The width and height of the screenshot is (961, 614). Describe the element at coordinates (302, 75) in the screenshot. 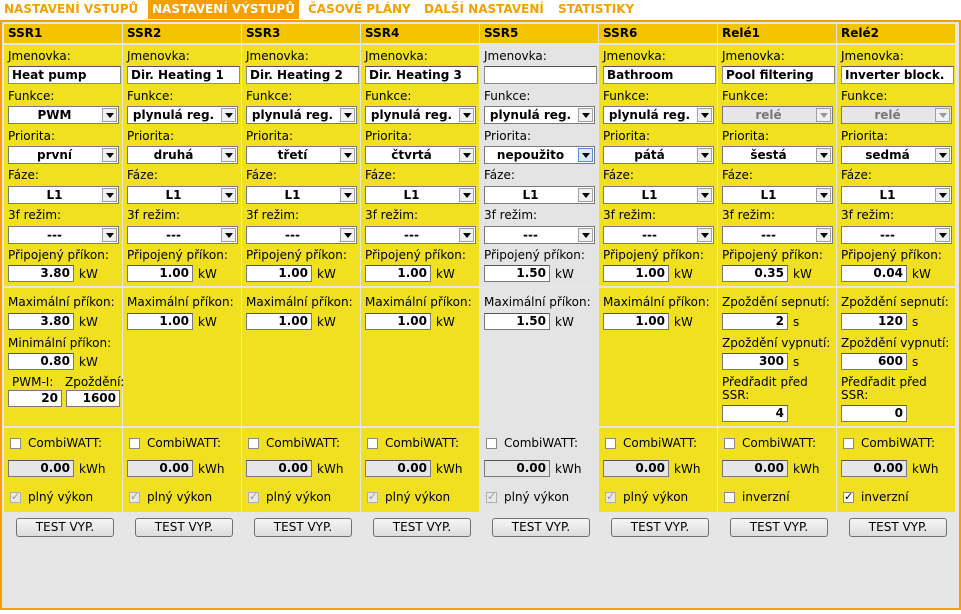

I see `name-input: Dir. Heating 2` at that location.